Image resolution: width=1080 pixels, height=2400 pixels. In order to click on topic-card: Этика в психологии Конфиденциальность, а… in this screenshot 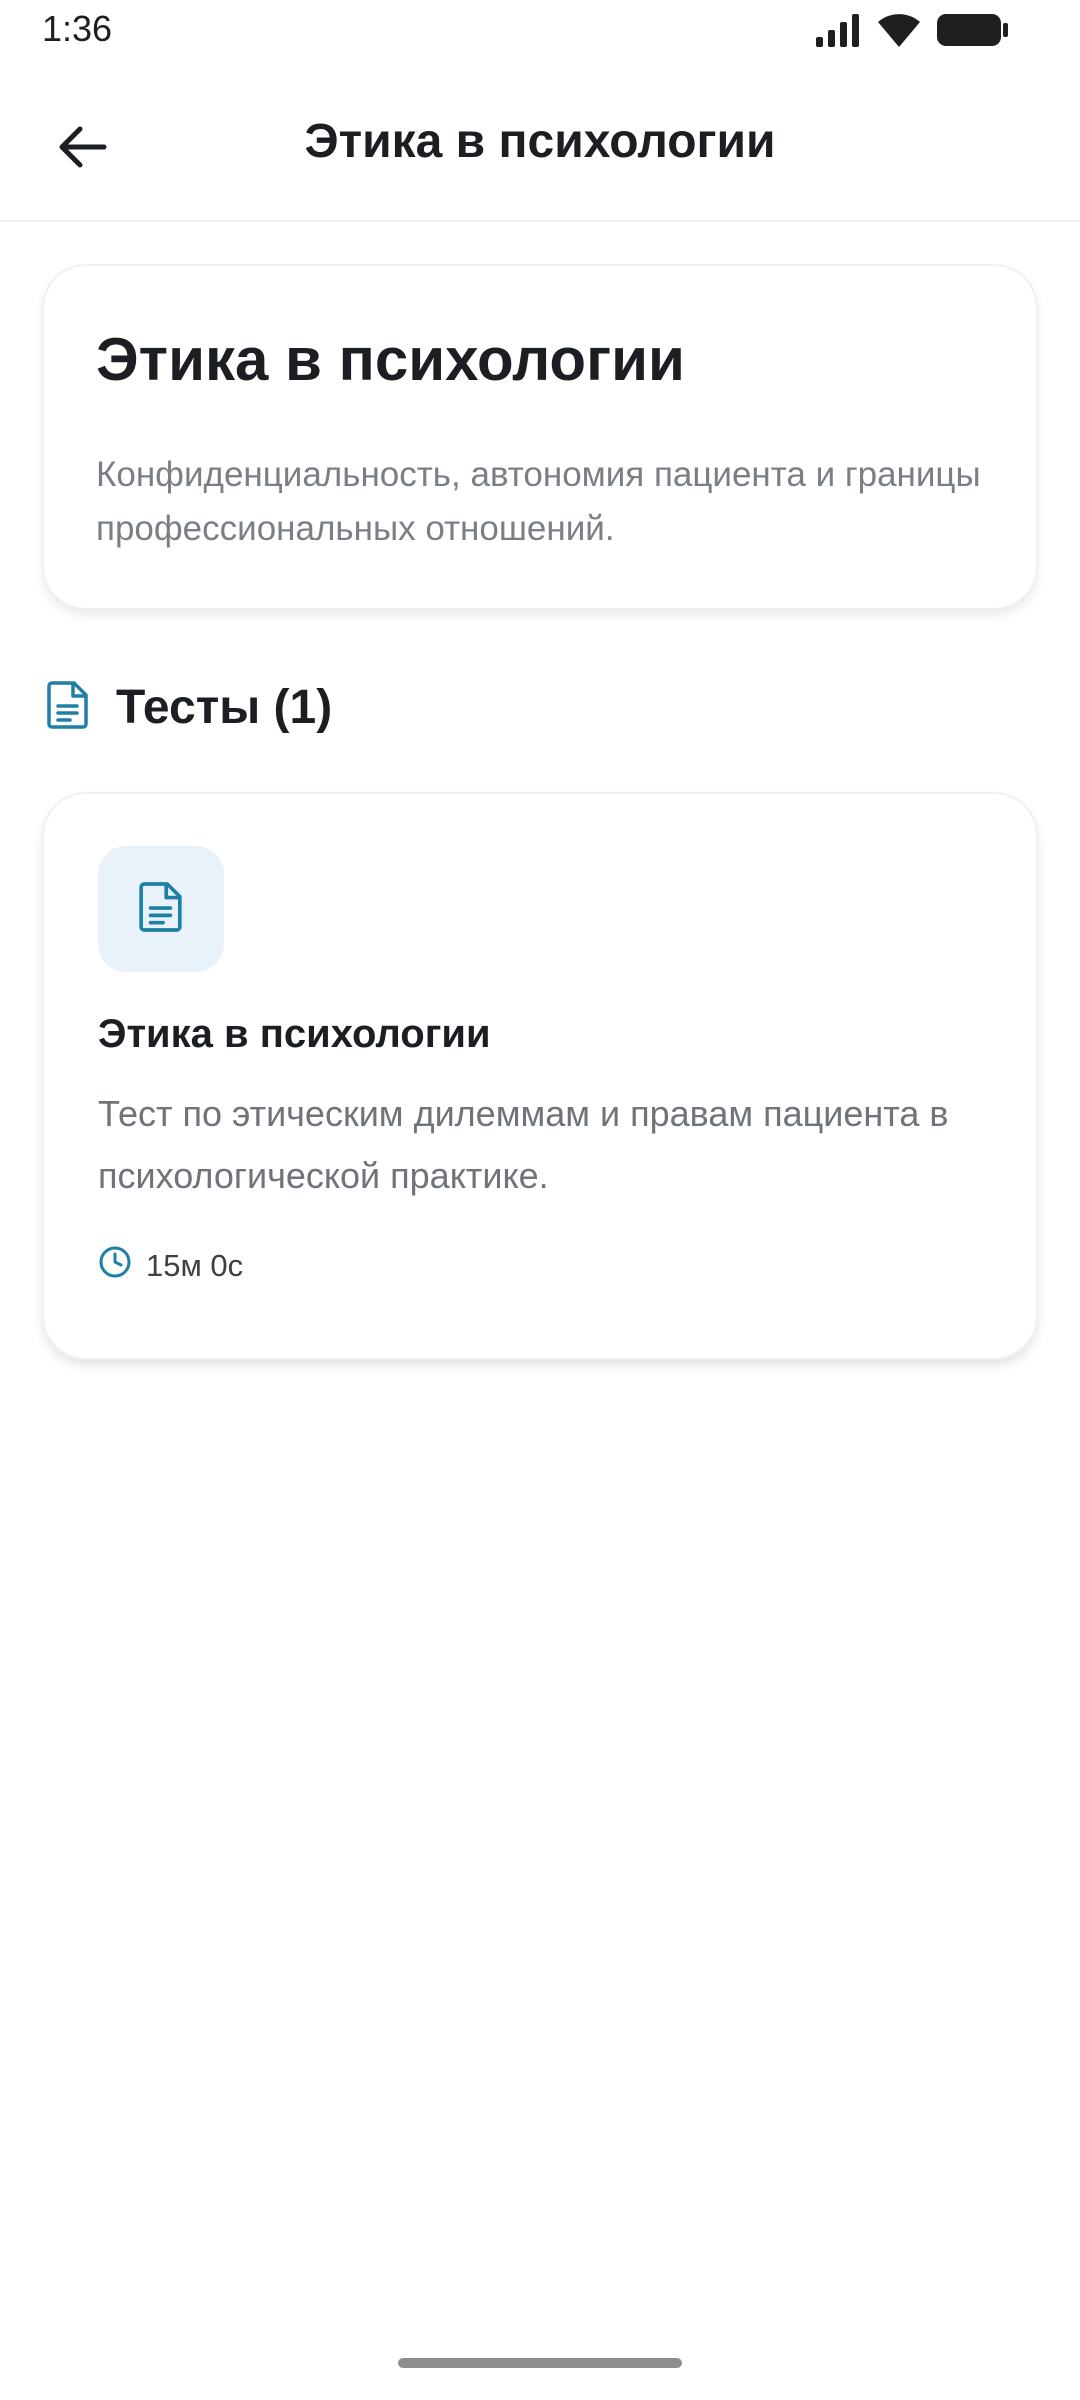, I will do `click(540, 437)`.